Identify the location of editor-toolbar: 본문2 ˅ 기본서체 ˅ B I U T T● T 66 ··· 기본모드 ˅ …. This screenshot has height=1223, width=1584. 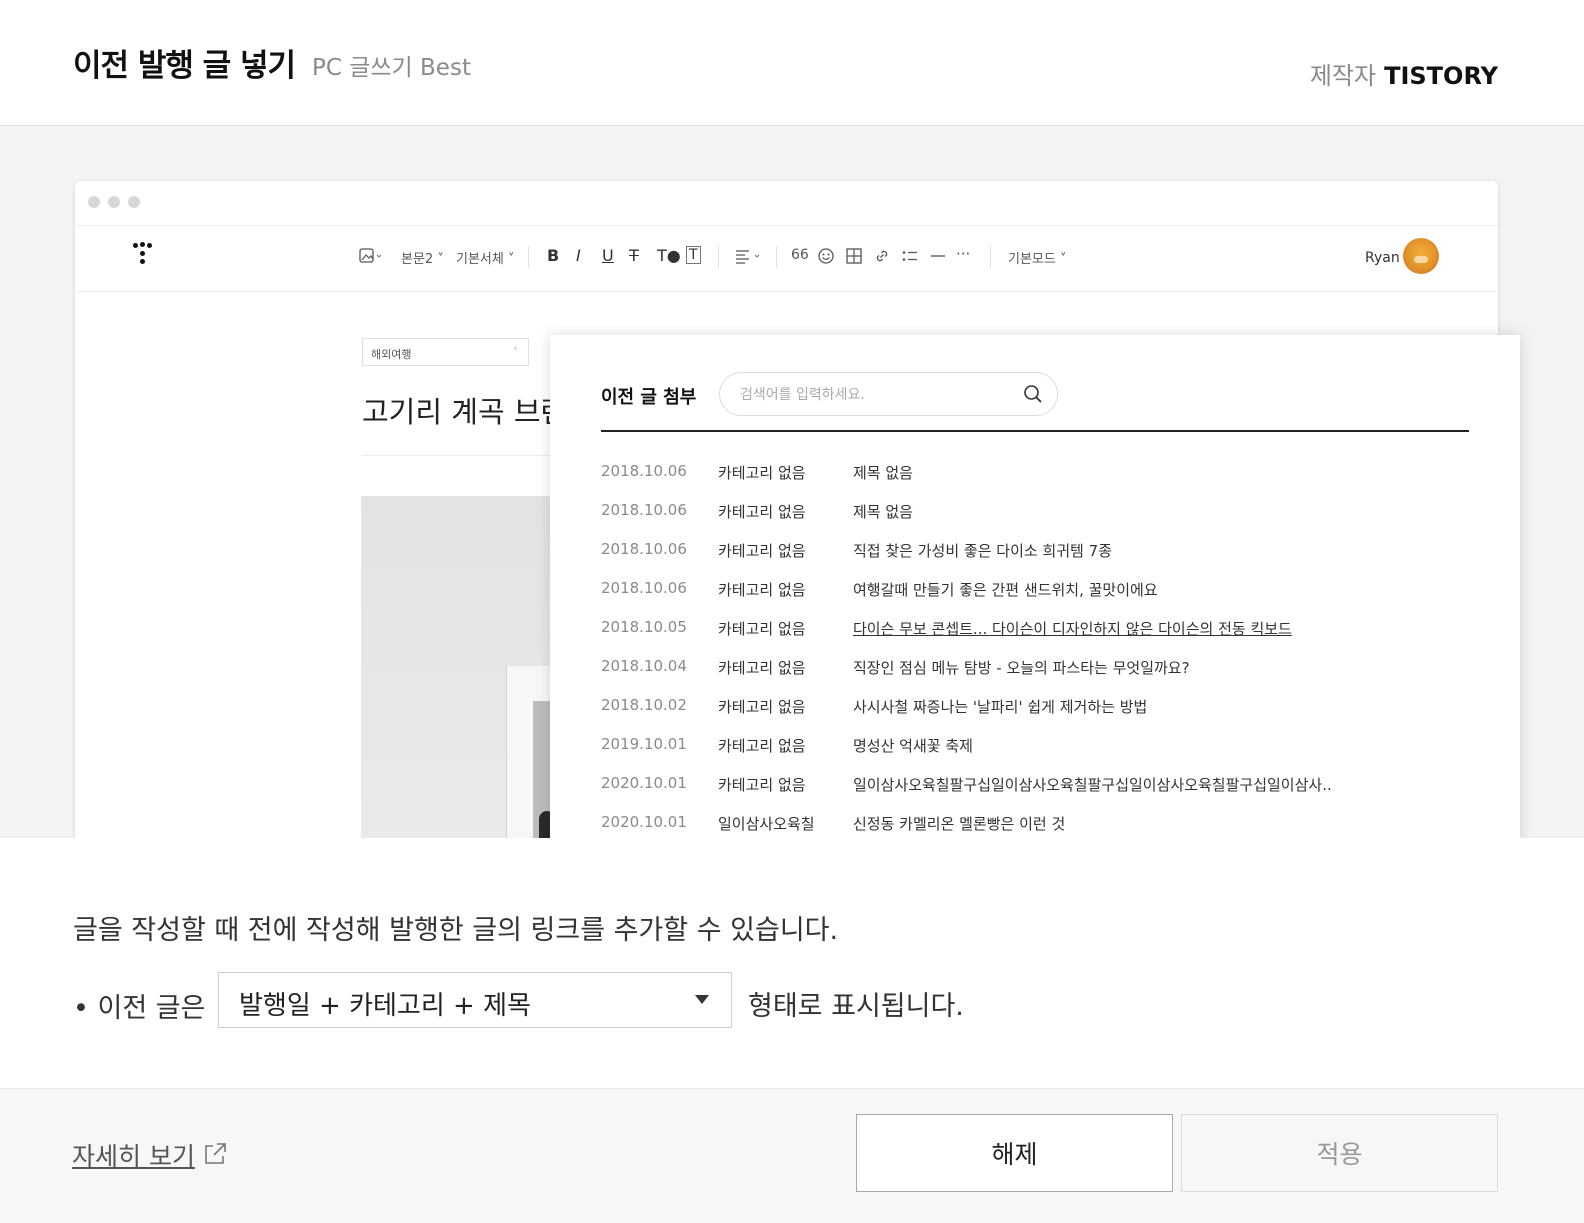
(786, 259).